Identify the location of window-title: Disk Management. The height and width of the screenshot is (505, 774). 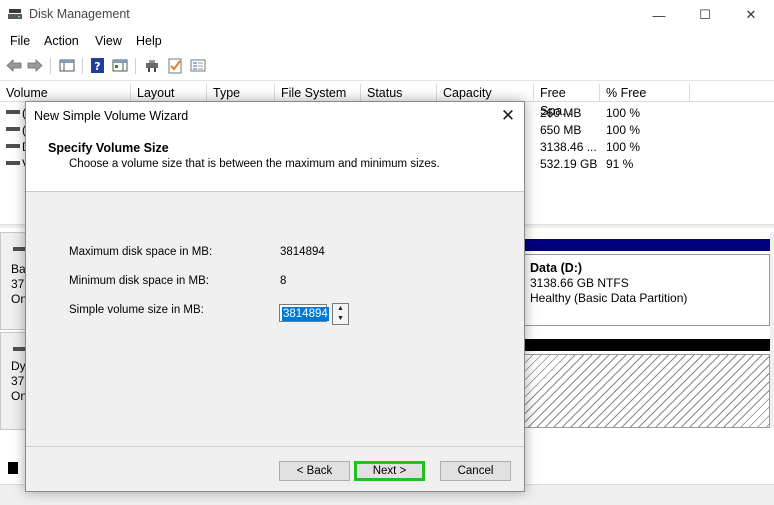
(79, 14).